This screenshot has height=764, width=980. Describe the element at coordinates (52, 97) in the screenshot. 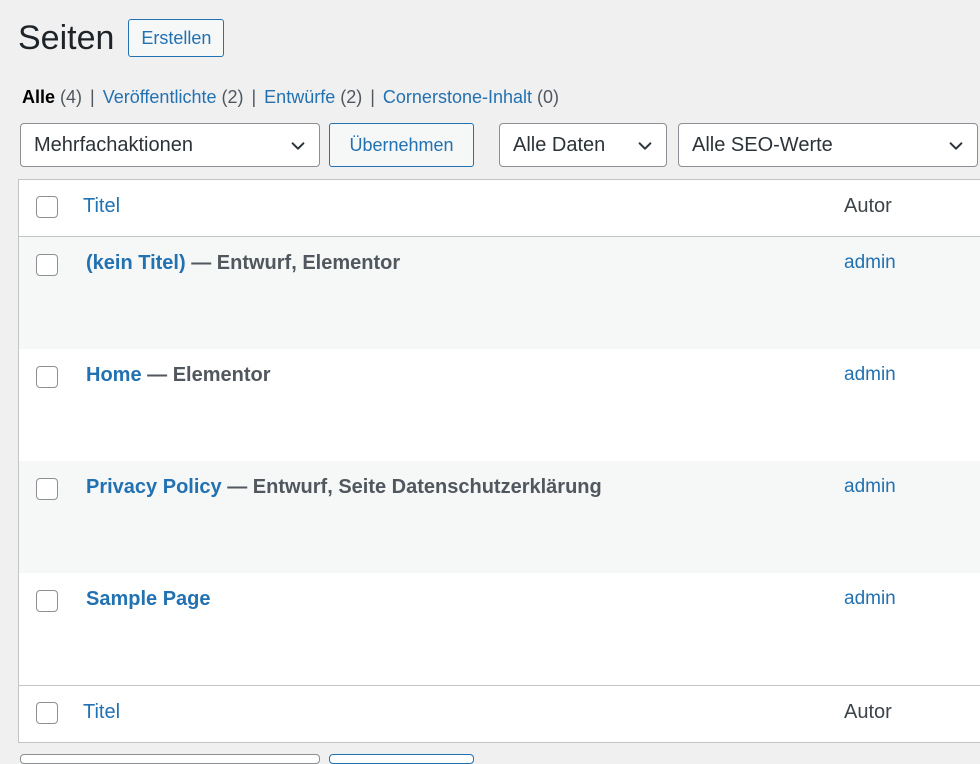

I see `filter-all: Alle (4)` at that location.